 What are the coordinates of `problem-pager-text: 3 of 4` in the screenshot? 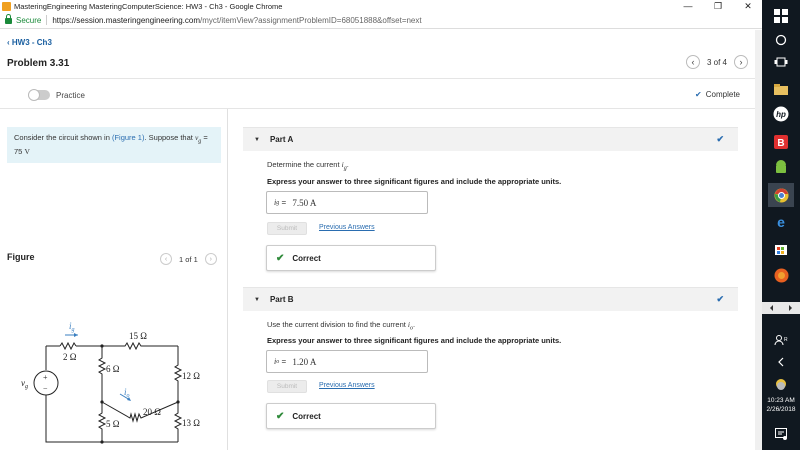 It's located at (716, 62).